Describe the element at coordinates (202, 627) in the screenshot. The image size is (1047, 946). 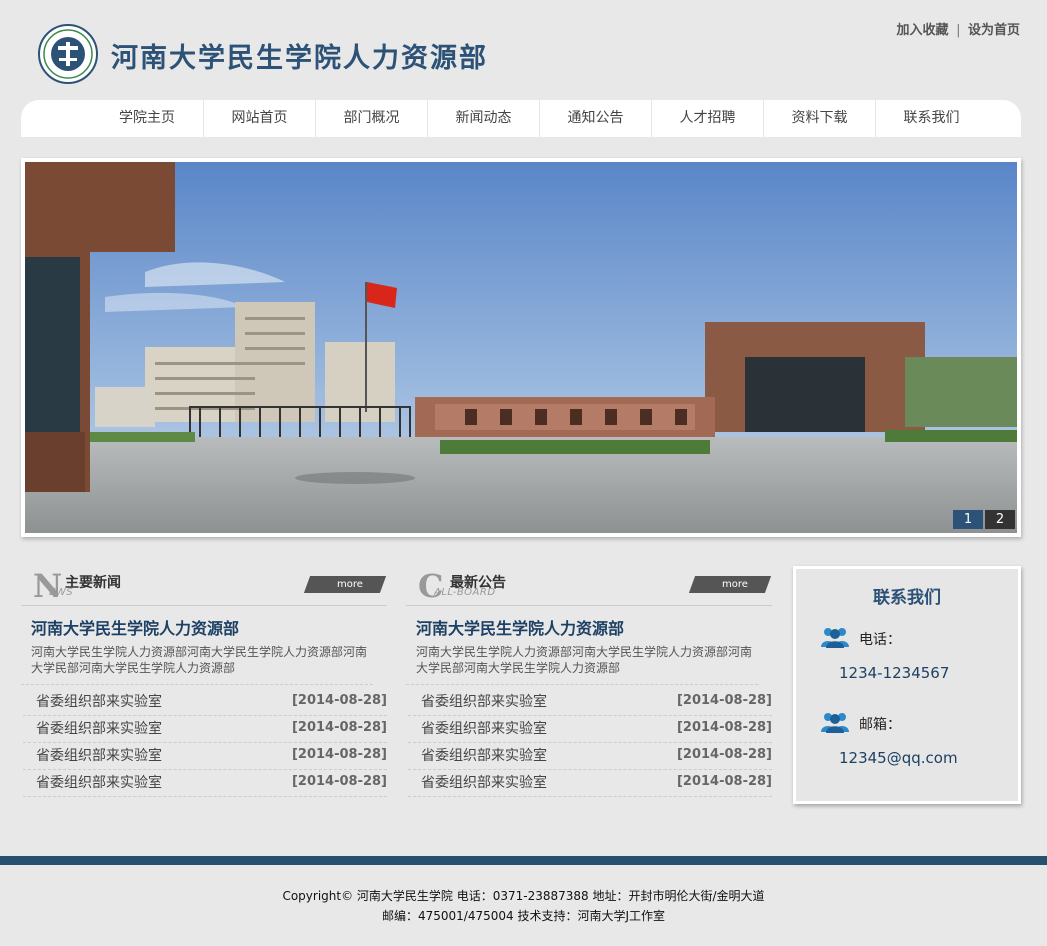
I see `news-feature-title: 河南大学民生学院人力资源部` at that location.